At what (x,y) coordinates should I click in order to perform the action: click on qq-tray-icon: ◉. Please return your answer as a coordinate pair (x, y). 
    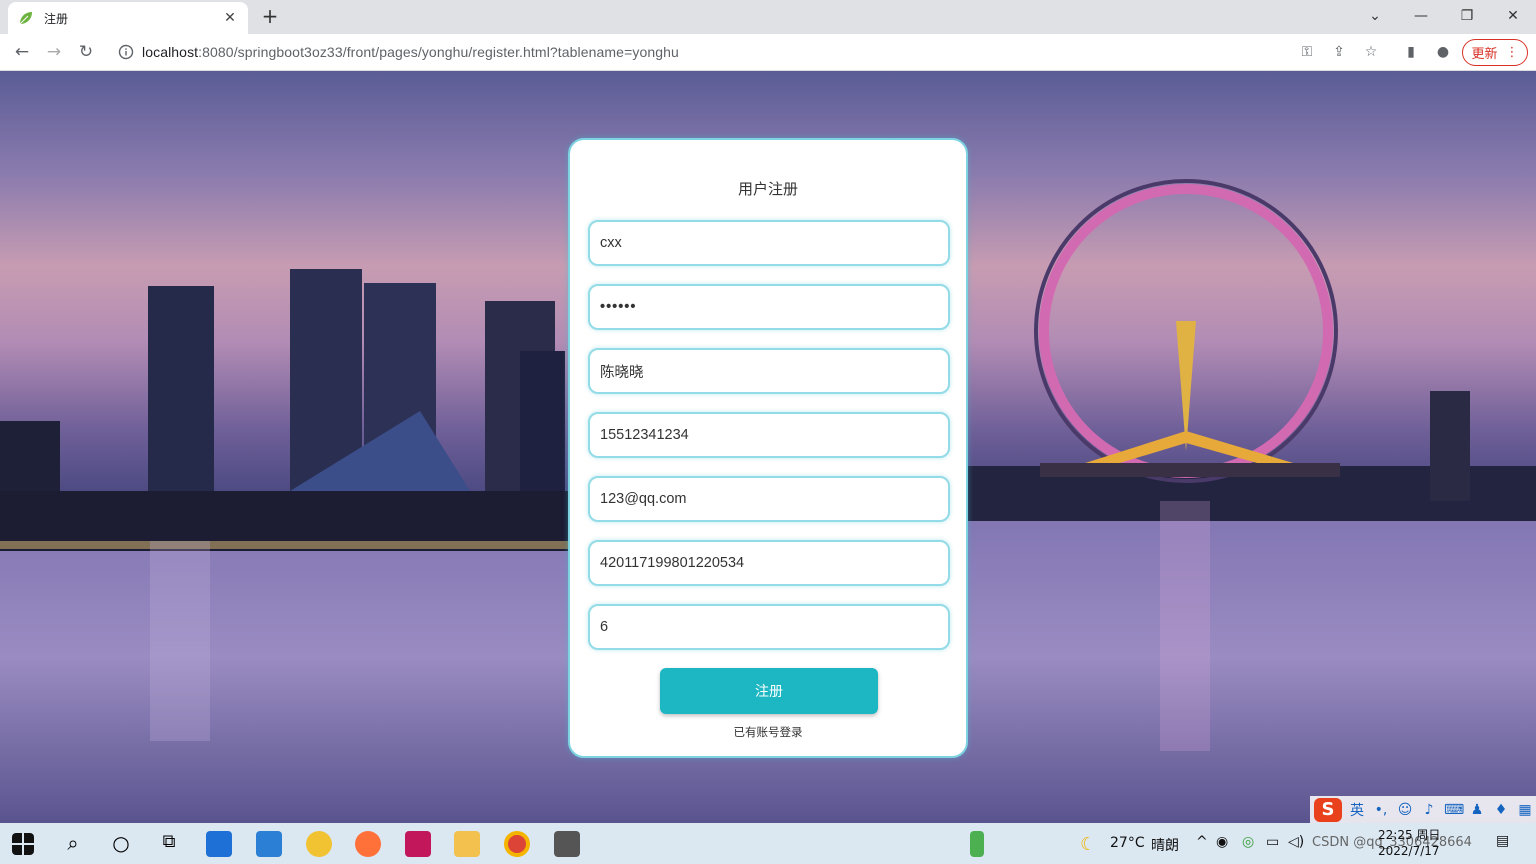
    Looking at the image, I should click on (1222, 842).